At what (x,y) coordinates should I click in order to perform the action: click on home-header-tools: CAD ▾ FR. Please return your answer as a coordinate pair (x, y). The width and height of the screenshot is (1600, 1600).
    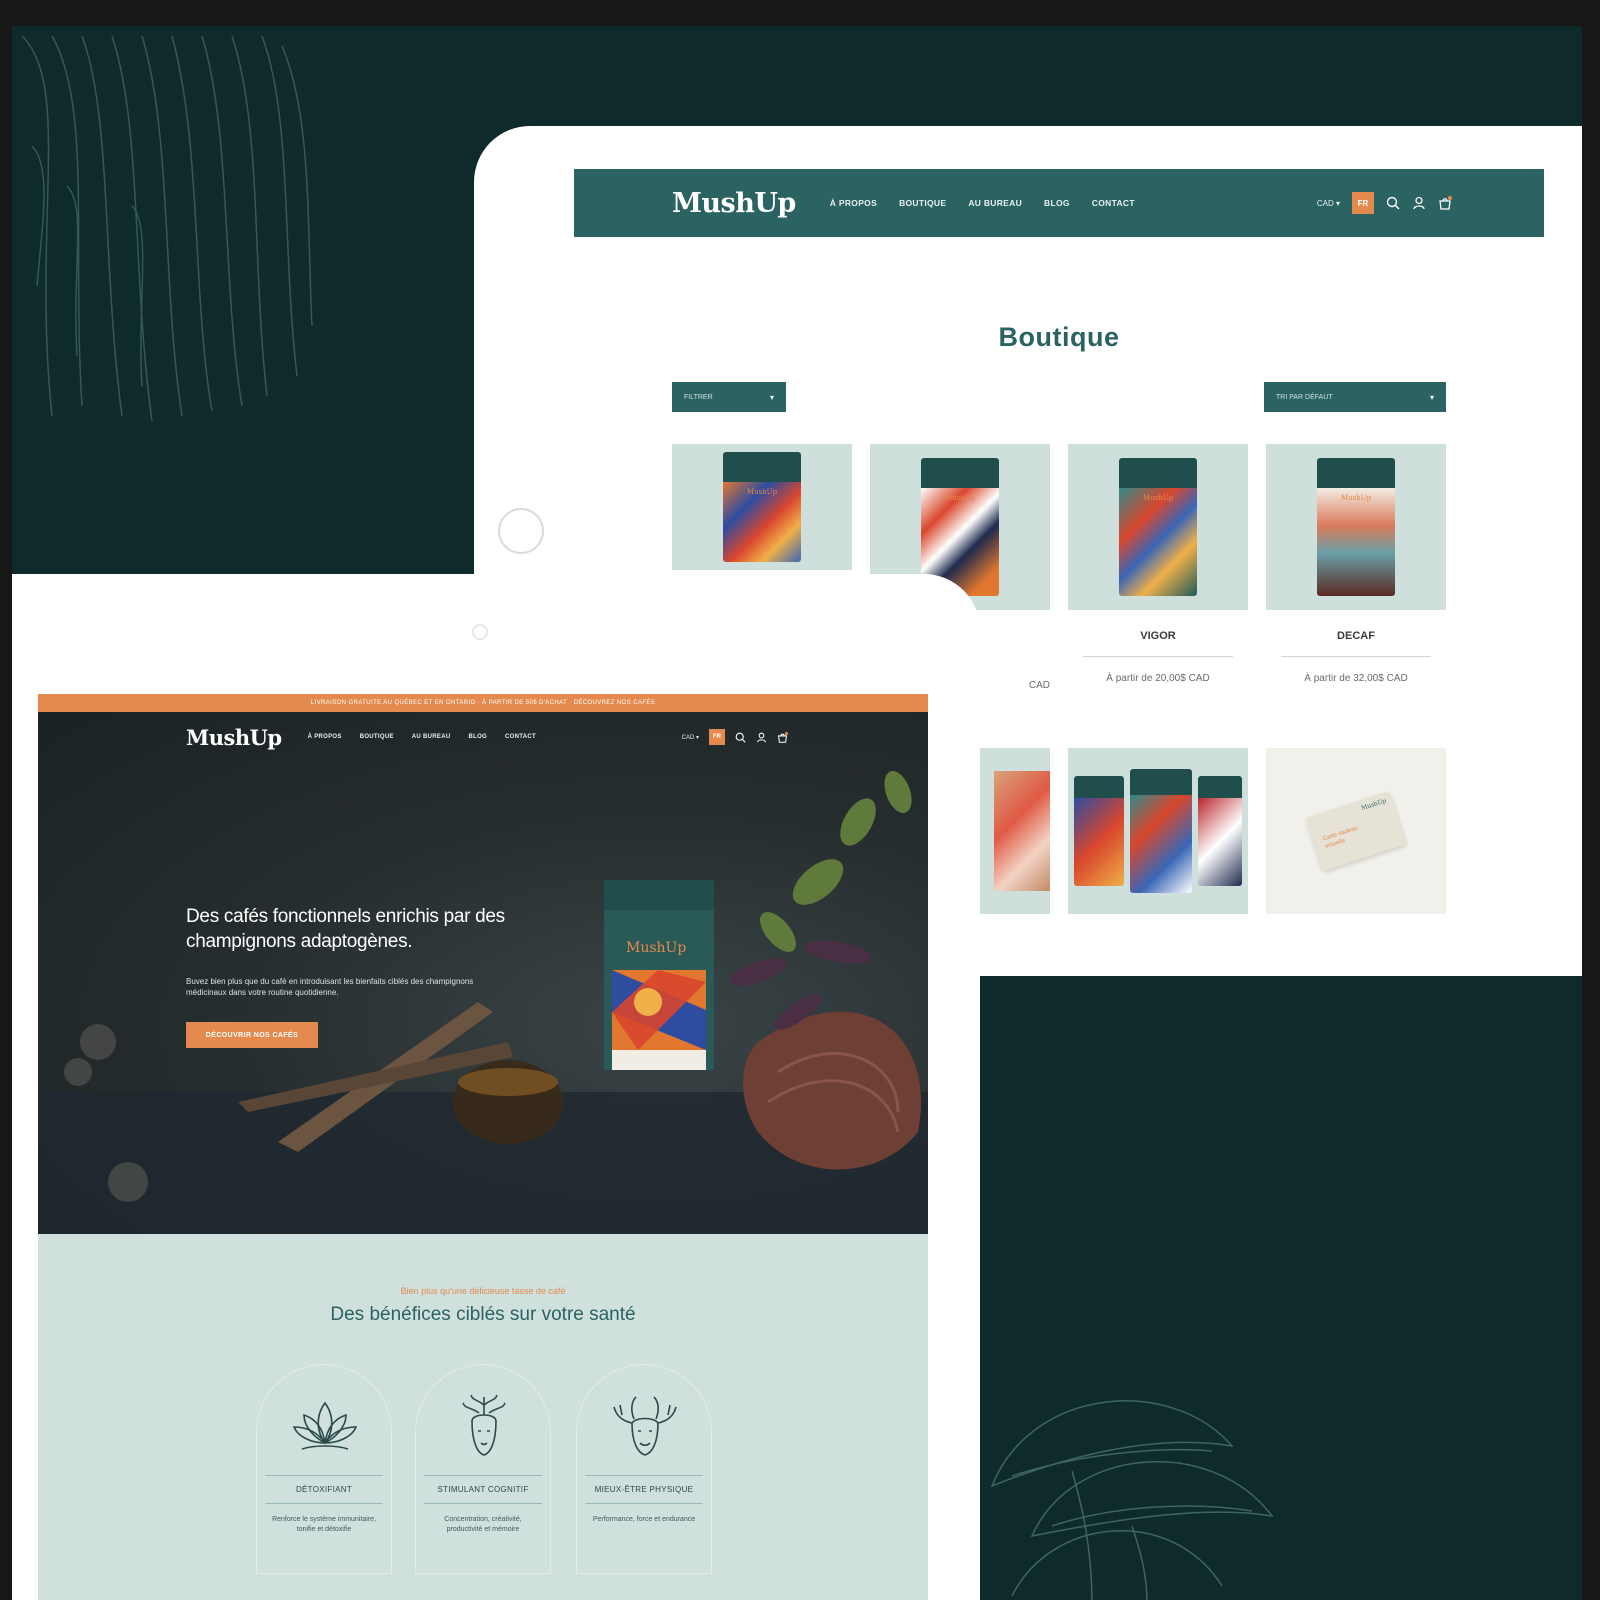
    Looking at the image, I should click on (735, 737).